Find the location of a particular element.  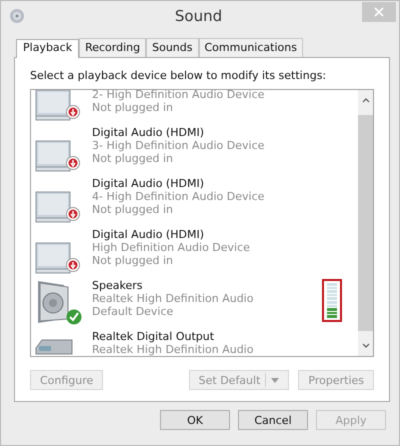

device-description: High Definition Audio Device is located at coordinates (171, 247).